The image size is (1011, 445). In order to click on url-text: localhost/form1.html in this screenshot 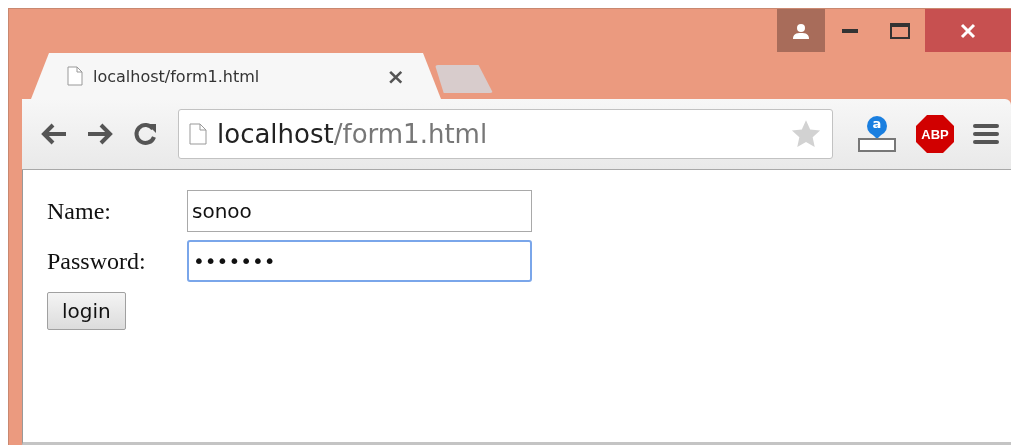, I will do `click(353, 134)`.